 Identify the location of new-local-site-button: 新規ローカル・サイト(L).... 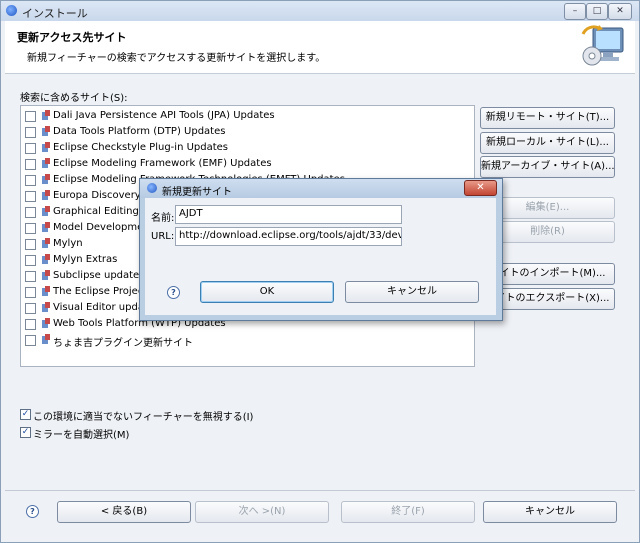
(547, 143).